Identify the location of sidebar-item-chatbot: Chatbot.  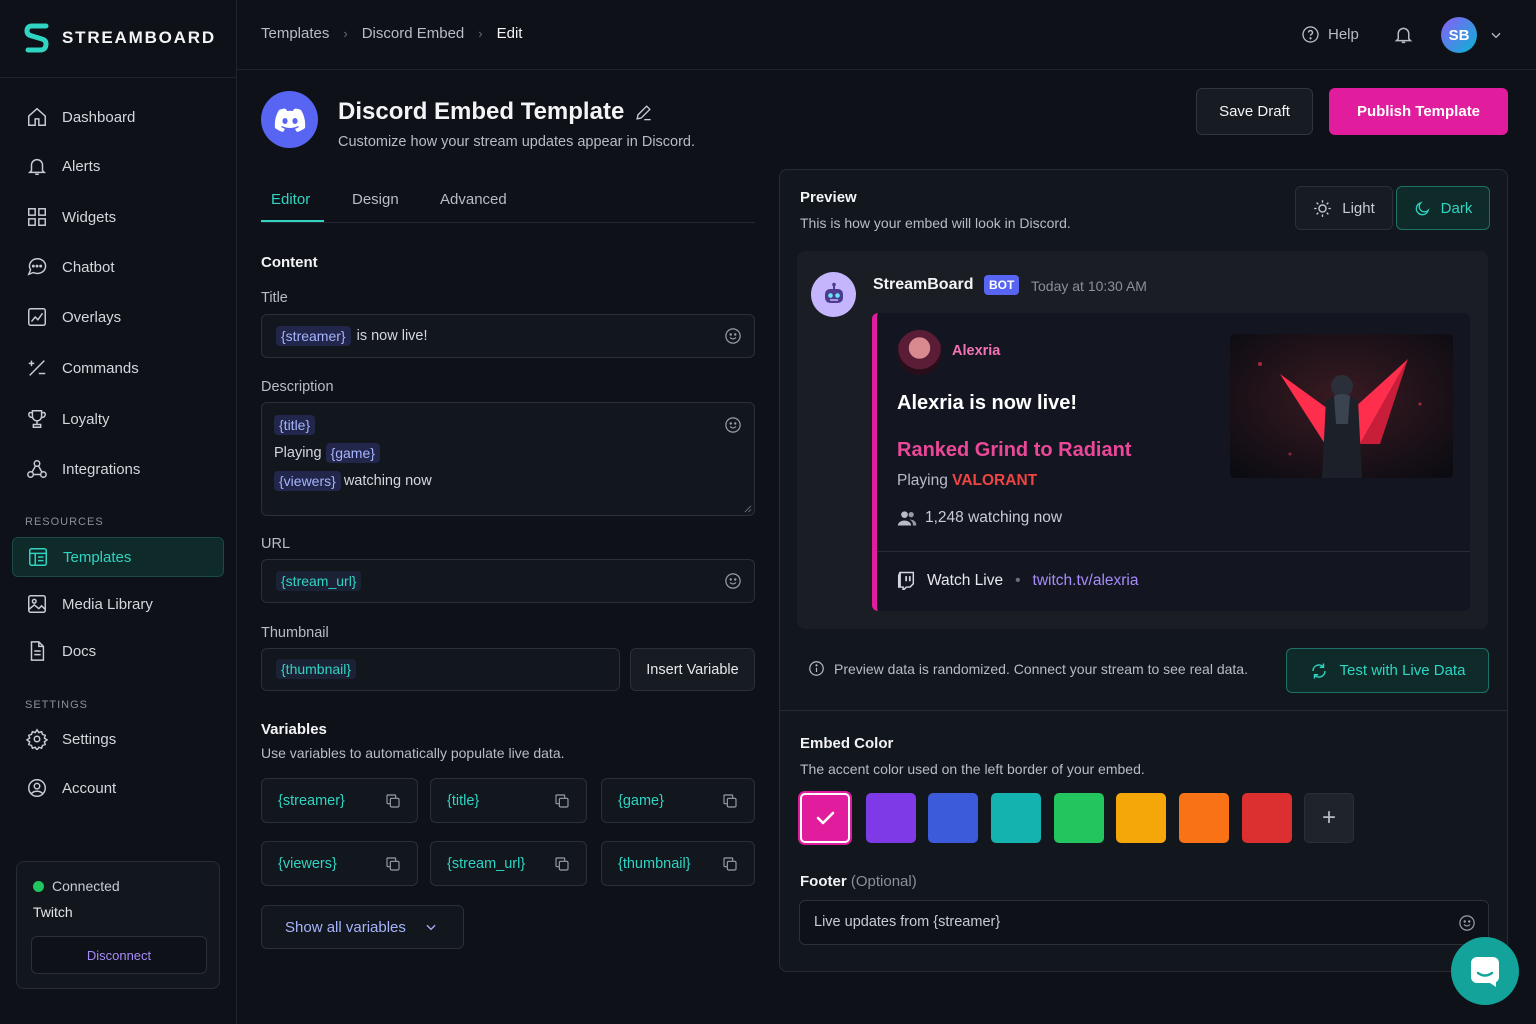
(118, 267).